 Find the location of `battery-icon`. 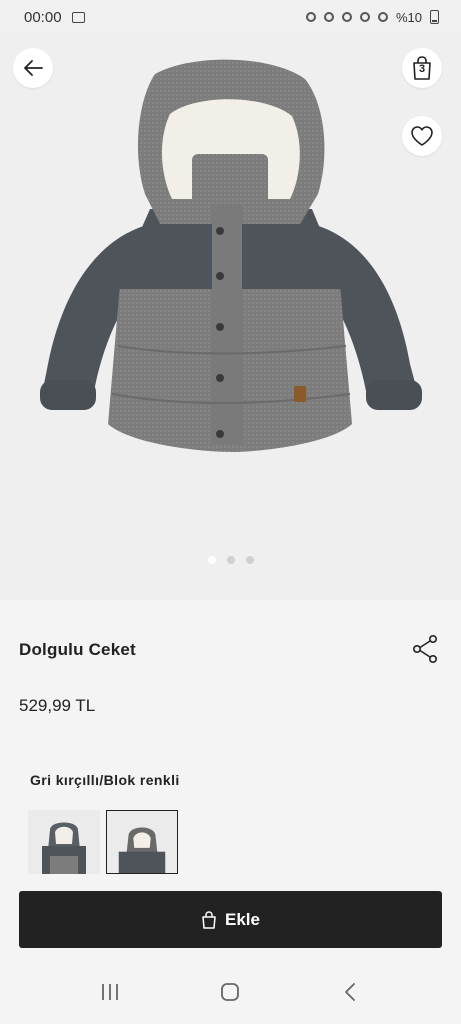

battery-icon is located at coordinates (434, 17).